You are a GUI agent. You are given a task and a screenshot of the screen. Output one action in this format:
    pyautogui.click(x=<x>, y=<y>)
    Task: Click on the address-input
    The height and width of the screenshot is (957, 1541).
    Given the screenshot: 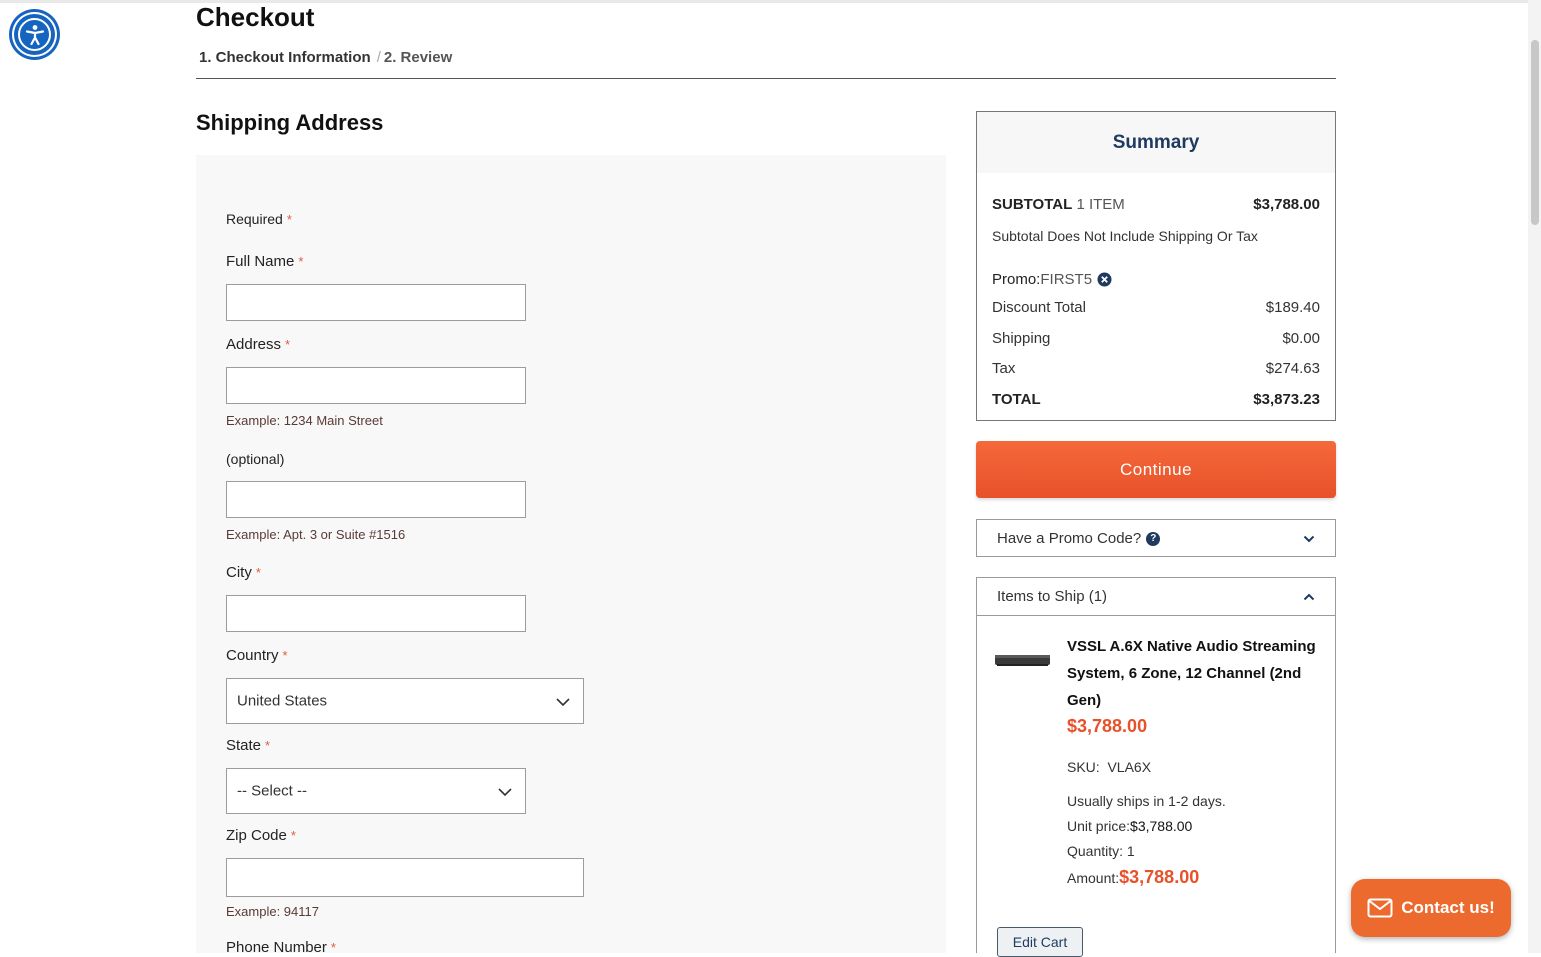 What is the action you would take?
    pyautogui.click(x=376, y=385)
    